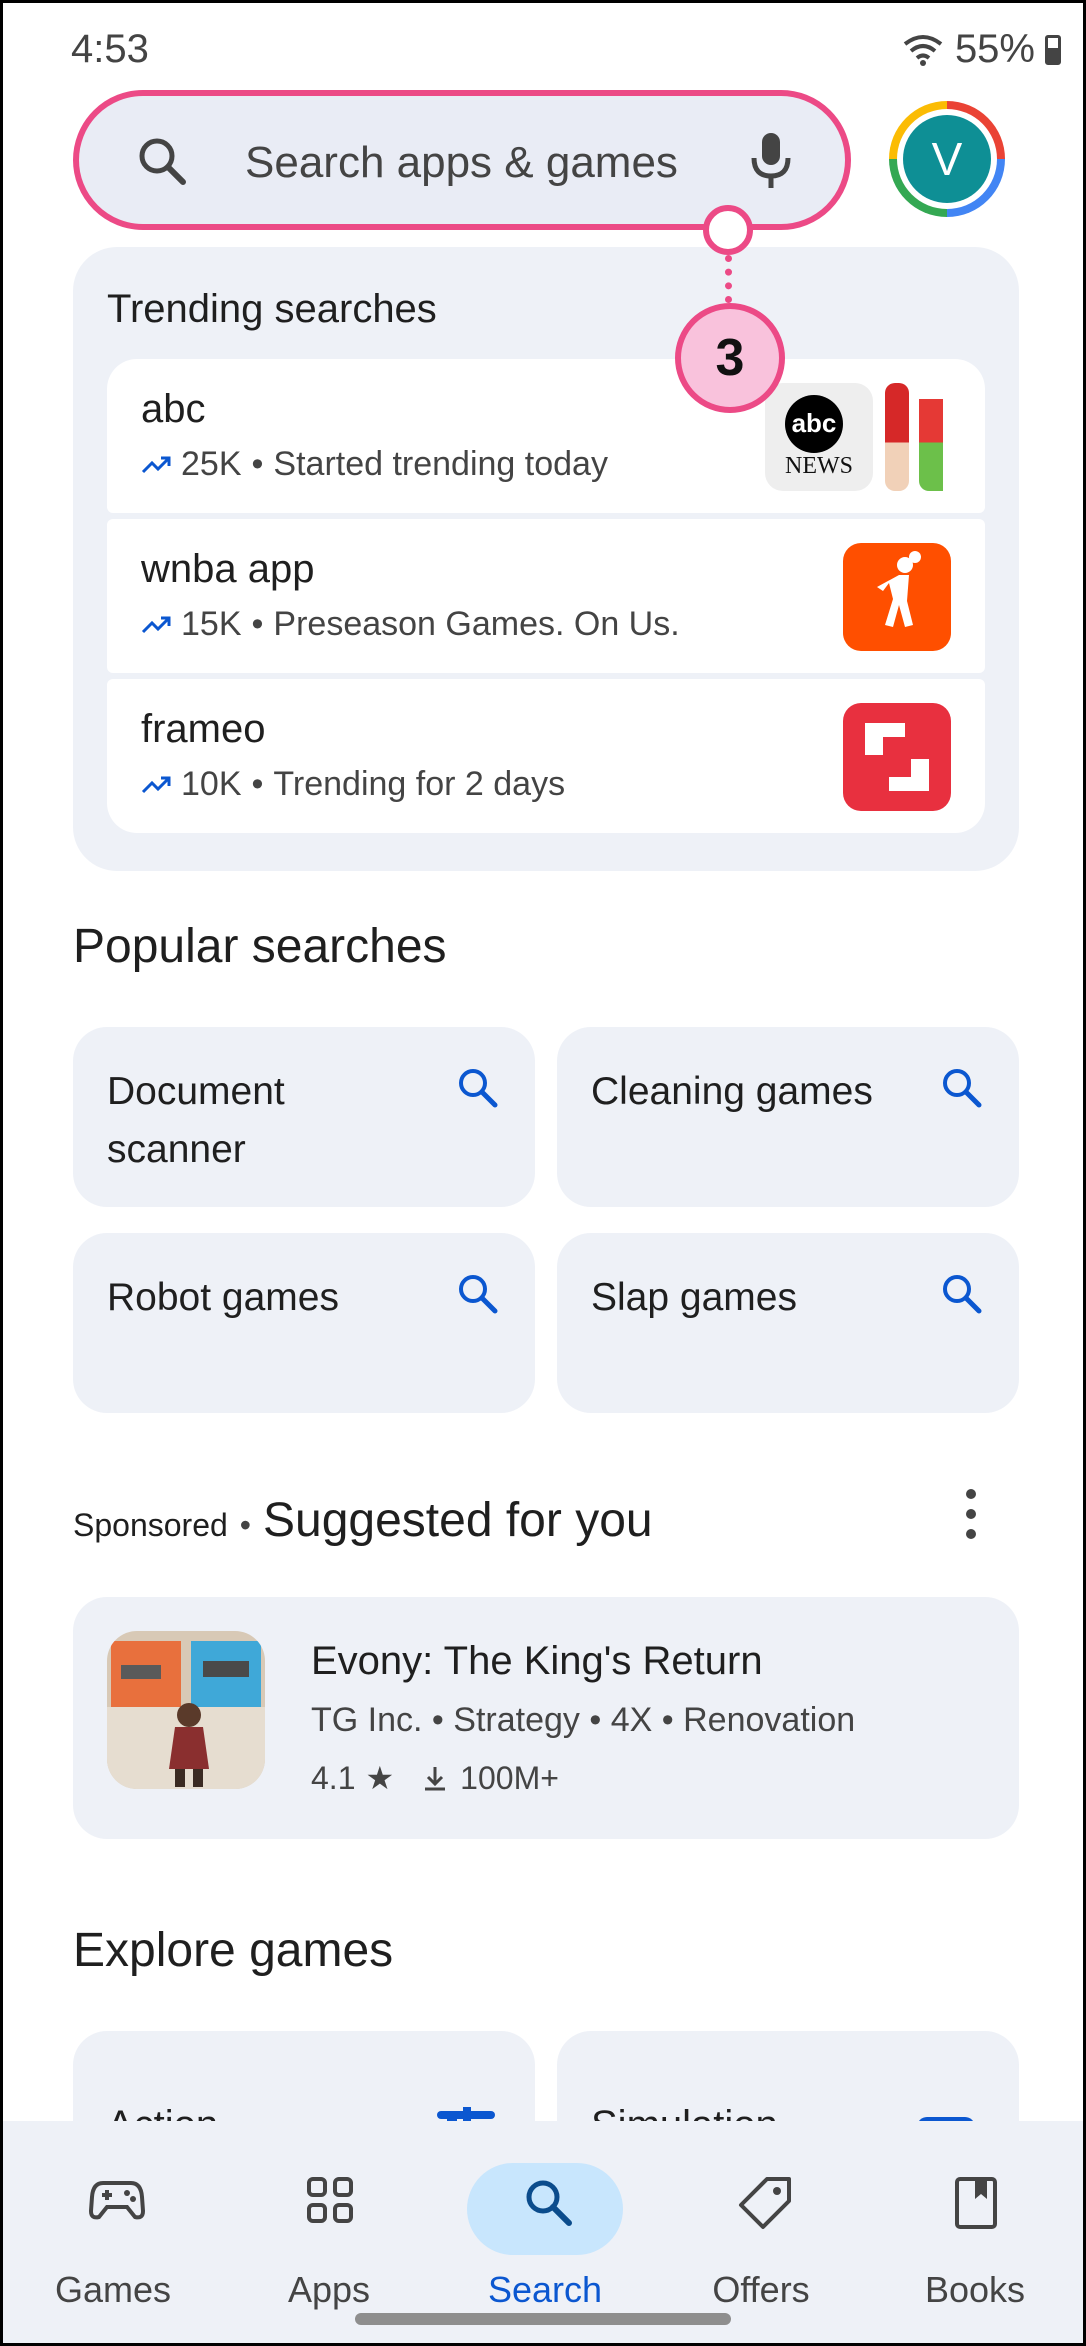 This screenshot has width=1086, height=2346. What do you see at coordinates (730, 358) in the screenshot?
I see `annotation-step-badge: 3` at bounding box center [730, 358].